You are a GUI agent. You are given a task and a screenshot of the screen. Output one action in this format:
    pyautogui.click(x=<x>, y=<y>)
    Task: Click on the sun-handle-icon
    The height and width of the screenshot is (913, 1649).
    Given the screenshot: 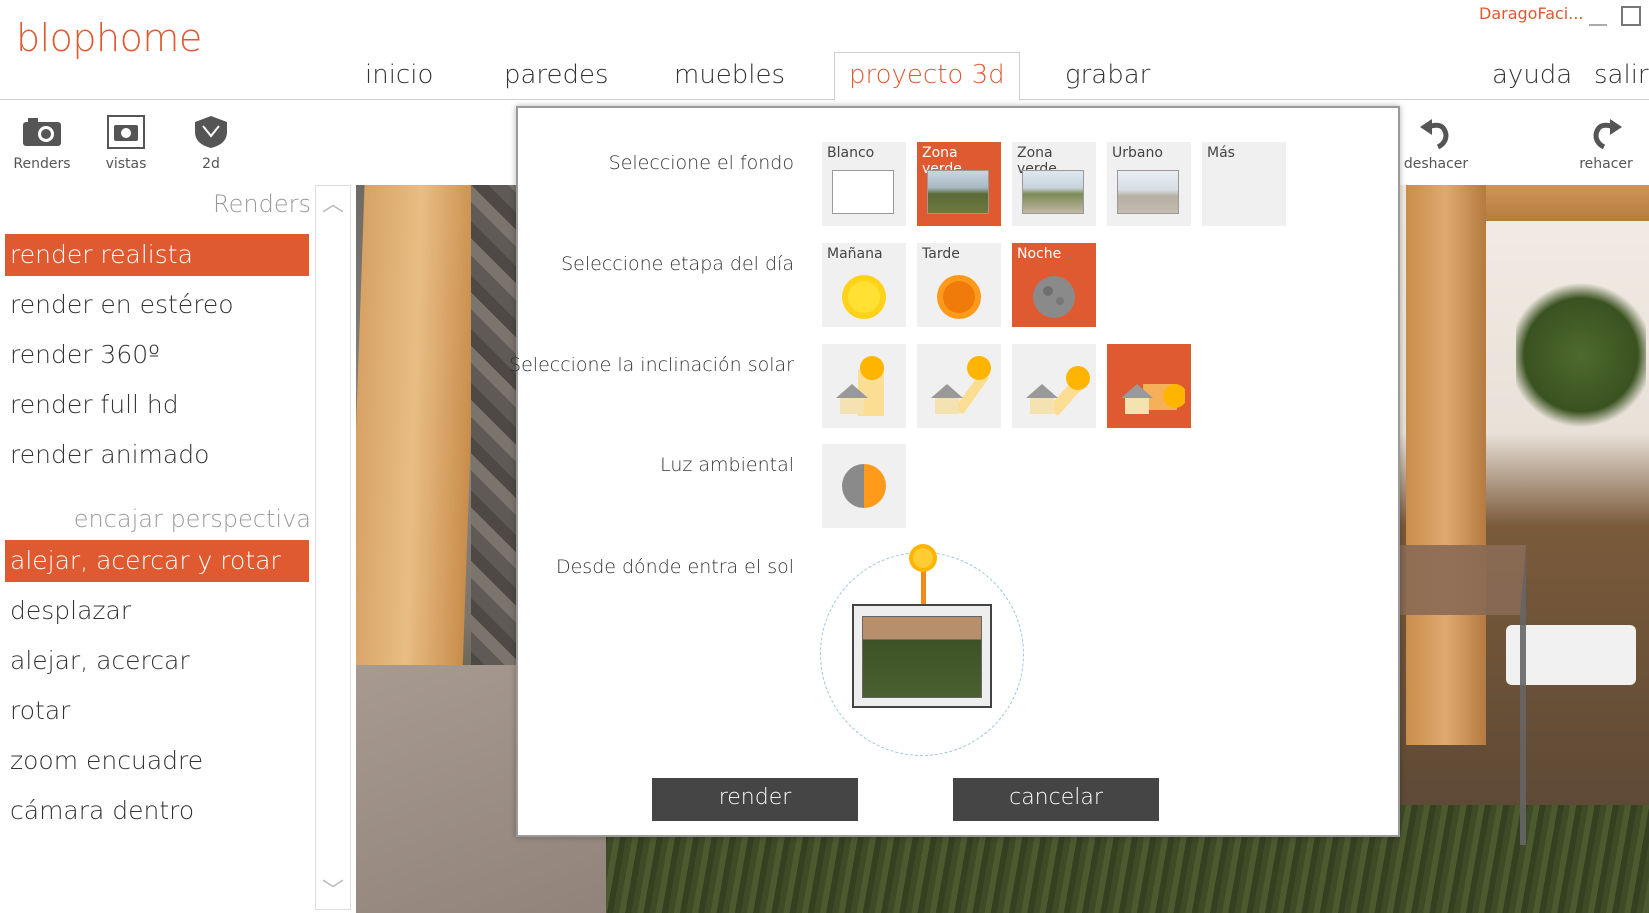 What is the action you would take?
    pyautogui.click(x=923, y=558)
    